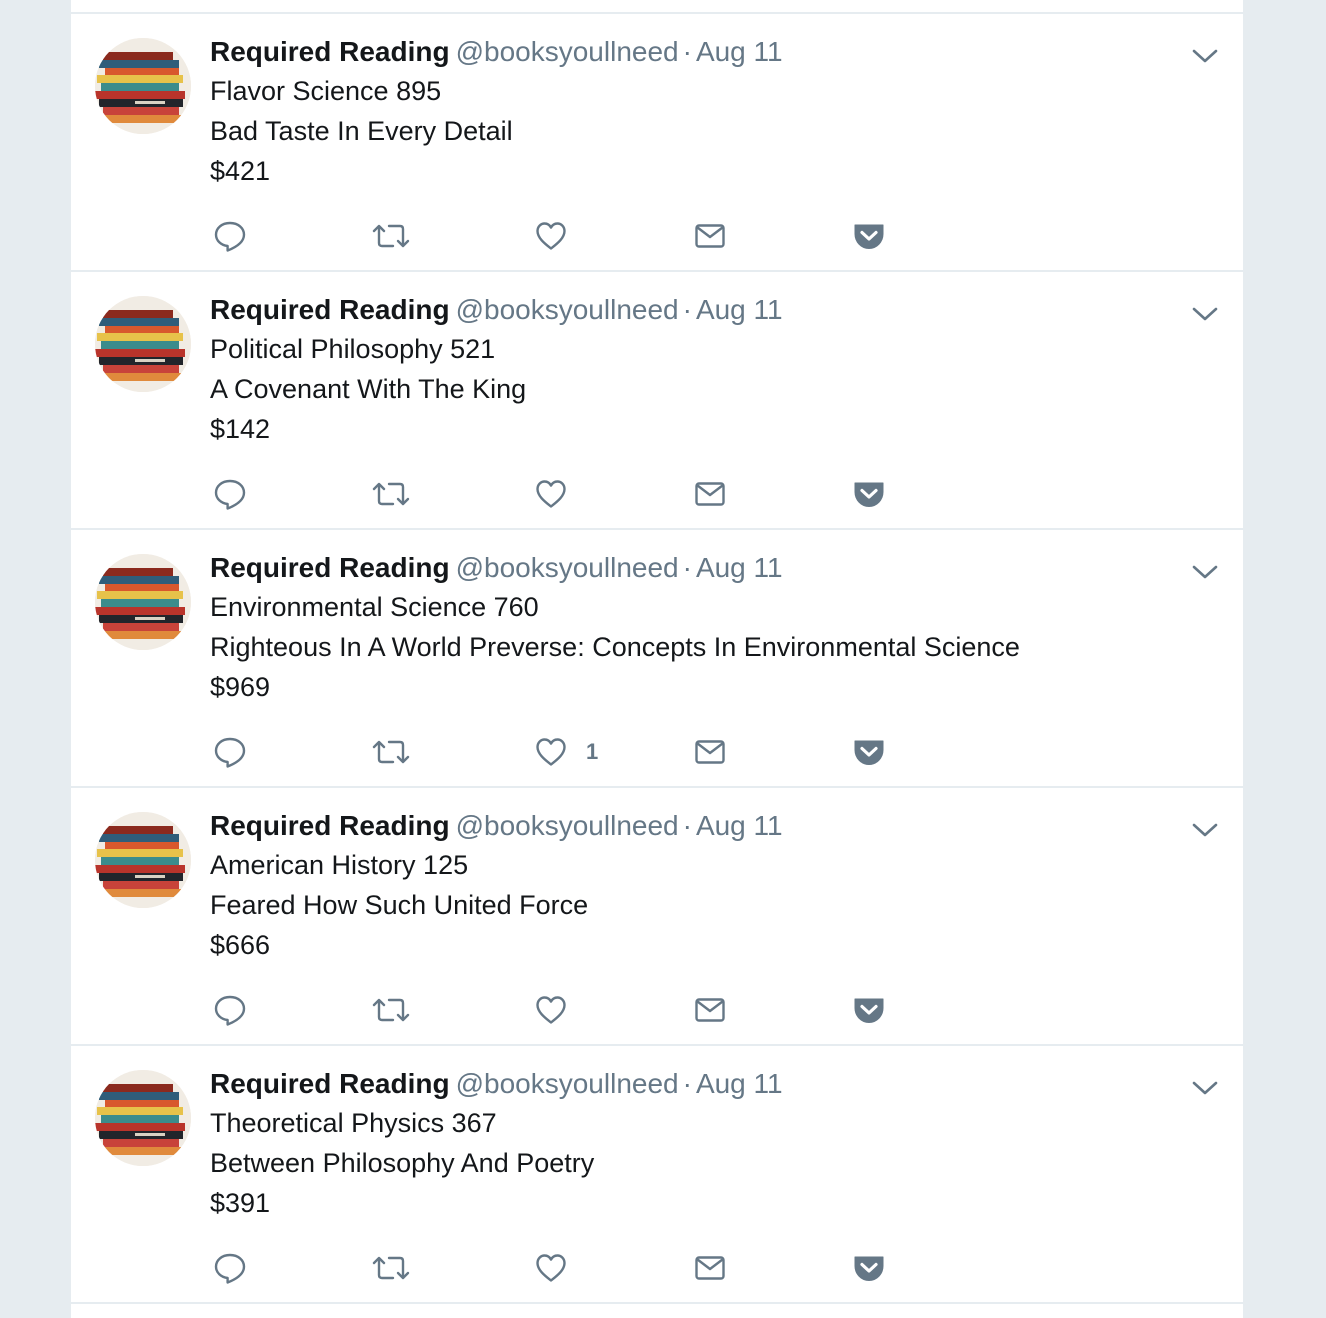 This screenshot has width=1326, height=1318. Describe the element at coordinates (240, 945) in the screenshot. I see `book-price: $666` at that location.